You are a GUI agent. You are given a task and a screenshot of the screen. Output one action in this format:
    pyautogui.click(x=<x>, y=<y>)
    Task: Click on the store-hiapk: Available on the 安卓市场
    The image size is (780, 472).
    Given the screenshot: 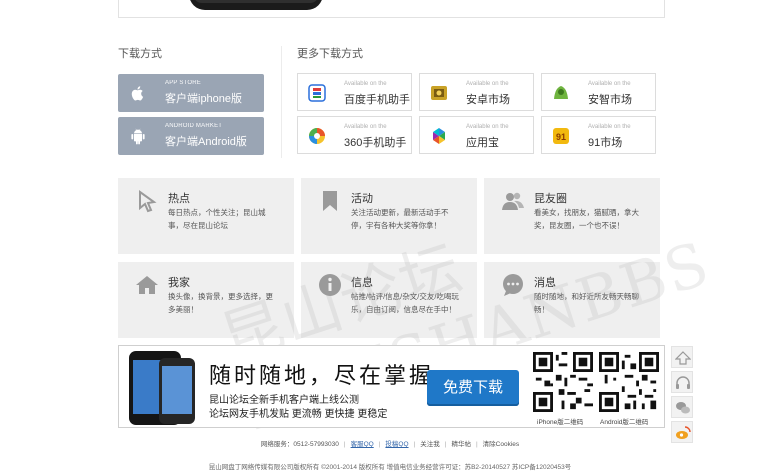 What is the action you would take?
    pyautogui.click(x=476, y=92)
    